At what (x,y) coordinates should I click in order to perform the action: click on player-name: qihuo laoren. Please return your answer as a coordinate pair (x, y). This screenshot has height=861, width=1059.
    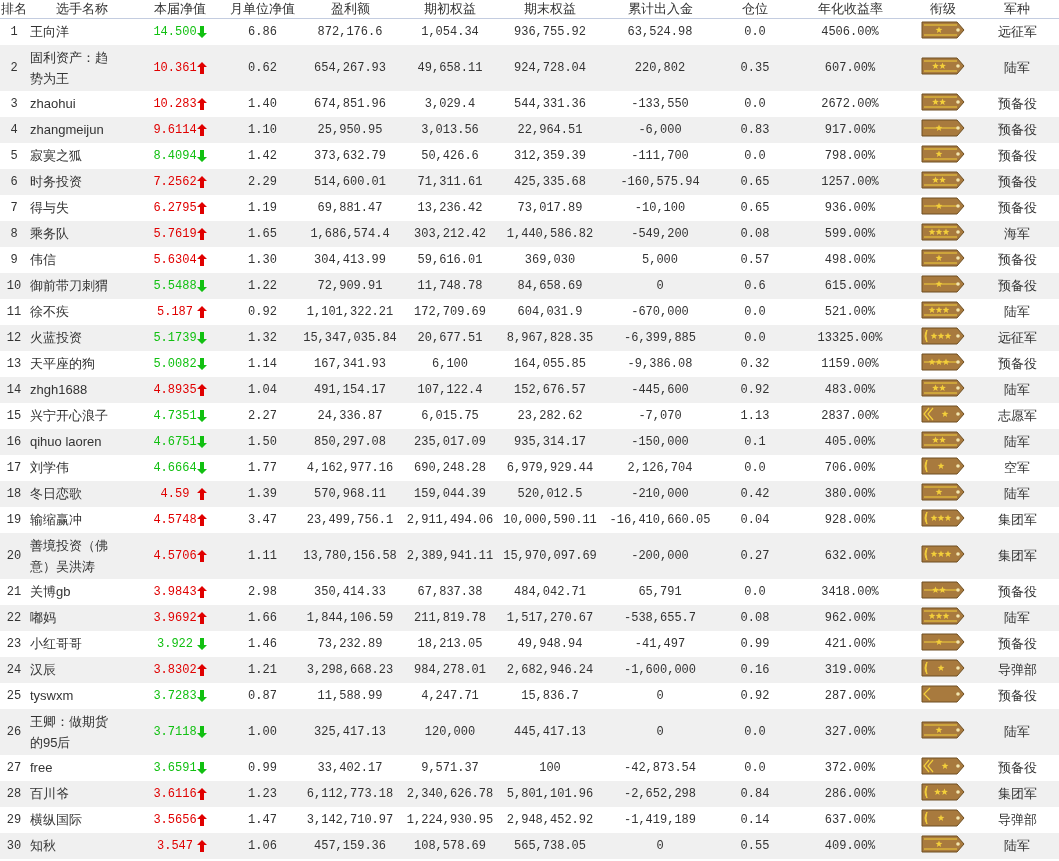
    Looking at the image, I should click on (66, 442).